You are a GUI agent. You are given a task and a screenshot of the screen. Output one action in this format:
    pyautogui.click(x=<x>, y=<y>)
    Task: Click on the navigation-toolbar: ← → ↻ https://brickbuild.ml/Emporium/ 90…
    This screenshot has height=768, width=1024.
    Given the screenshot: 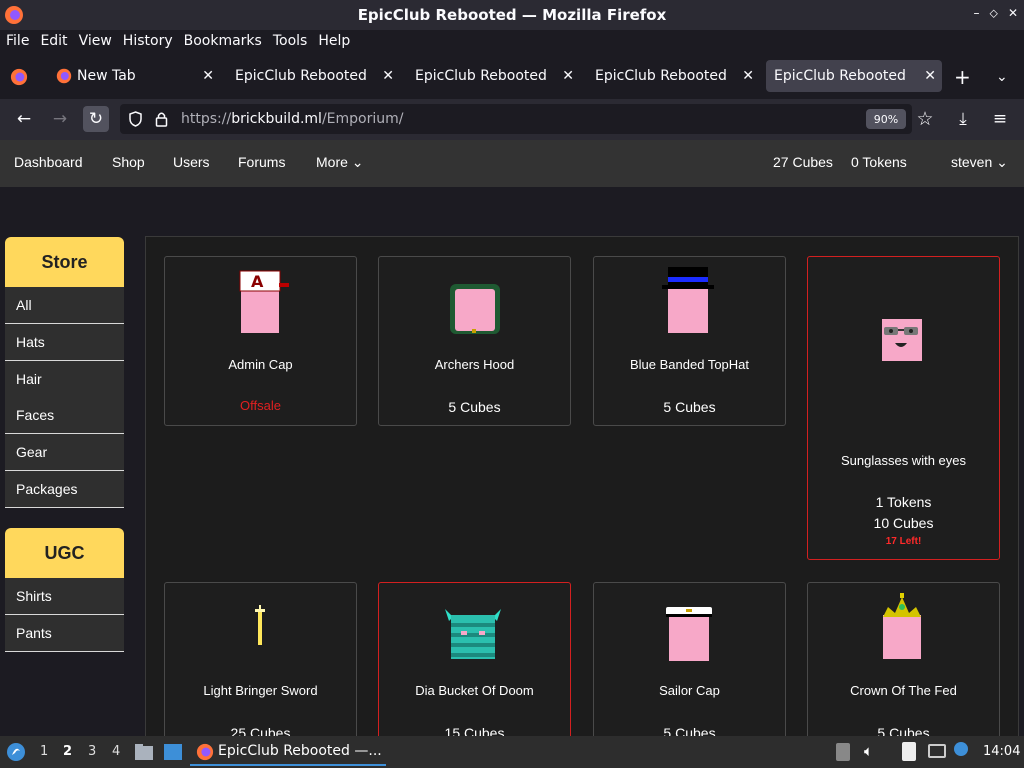 What is the action you would take?
    pyautogui.click(x=512, y=119)
    